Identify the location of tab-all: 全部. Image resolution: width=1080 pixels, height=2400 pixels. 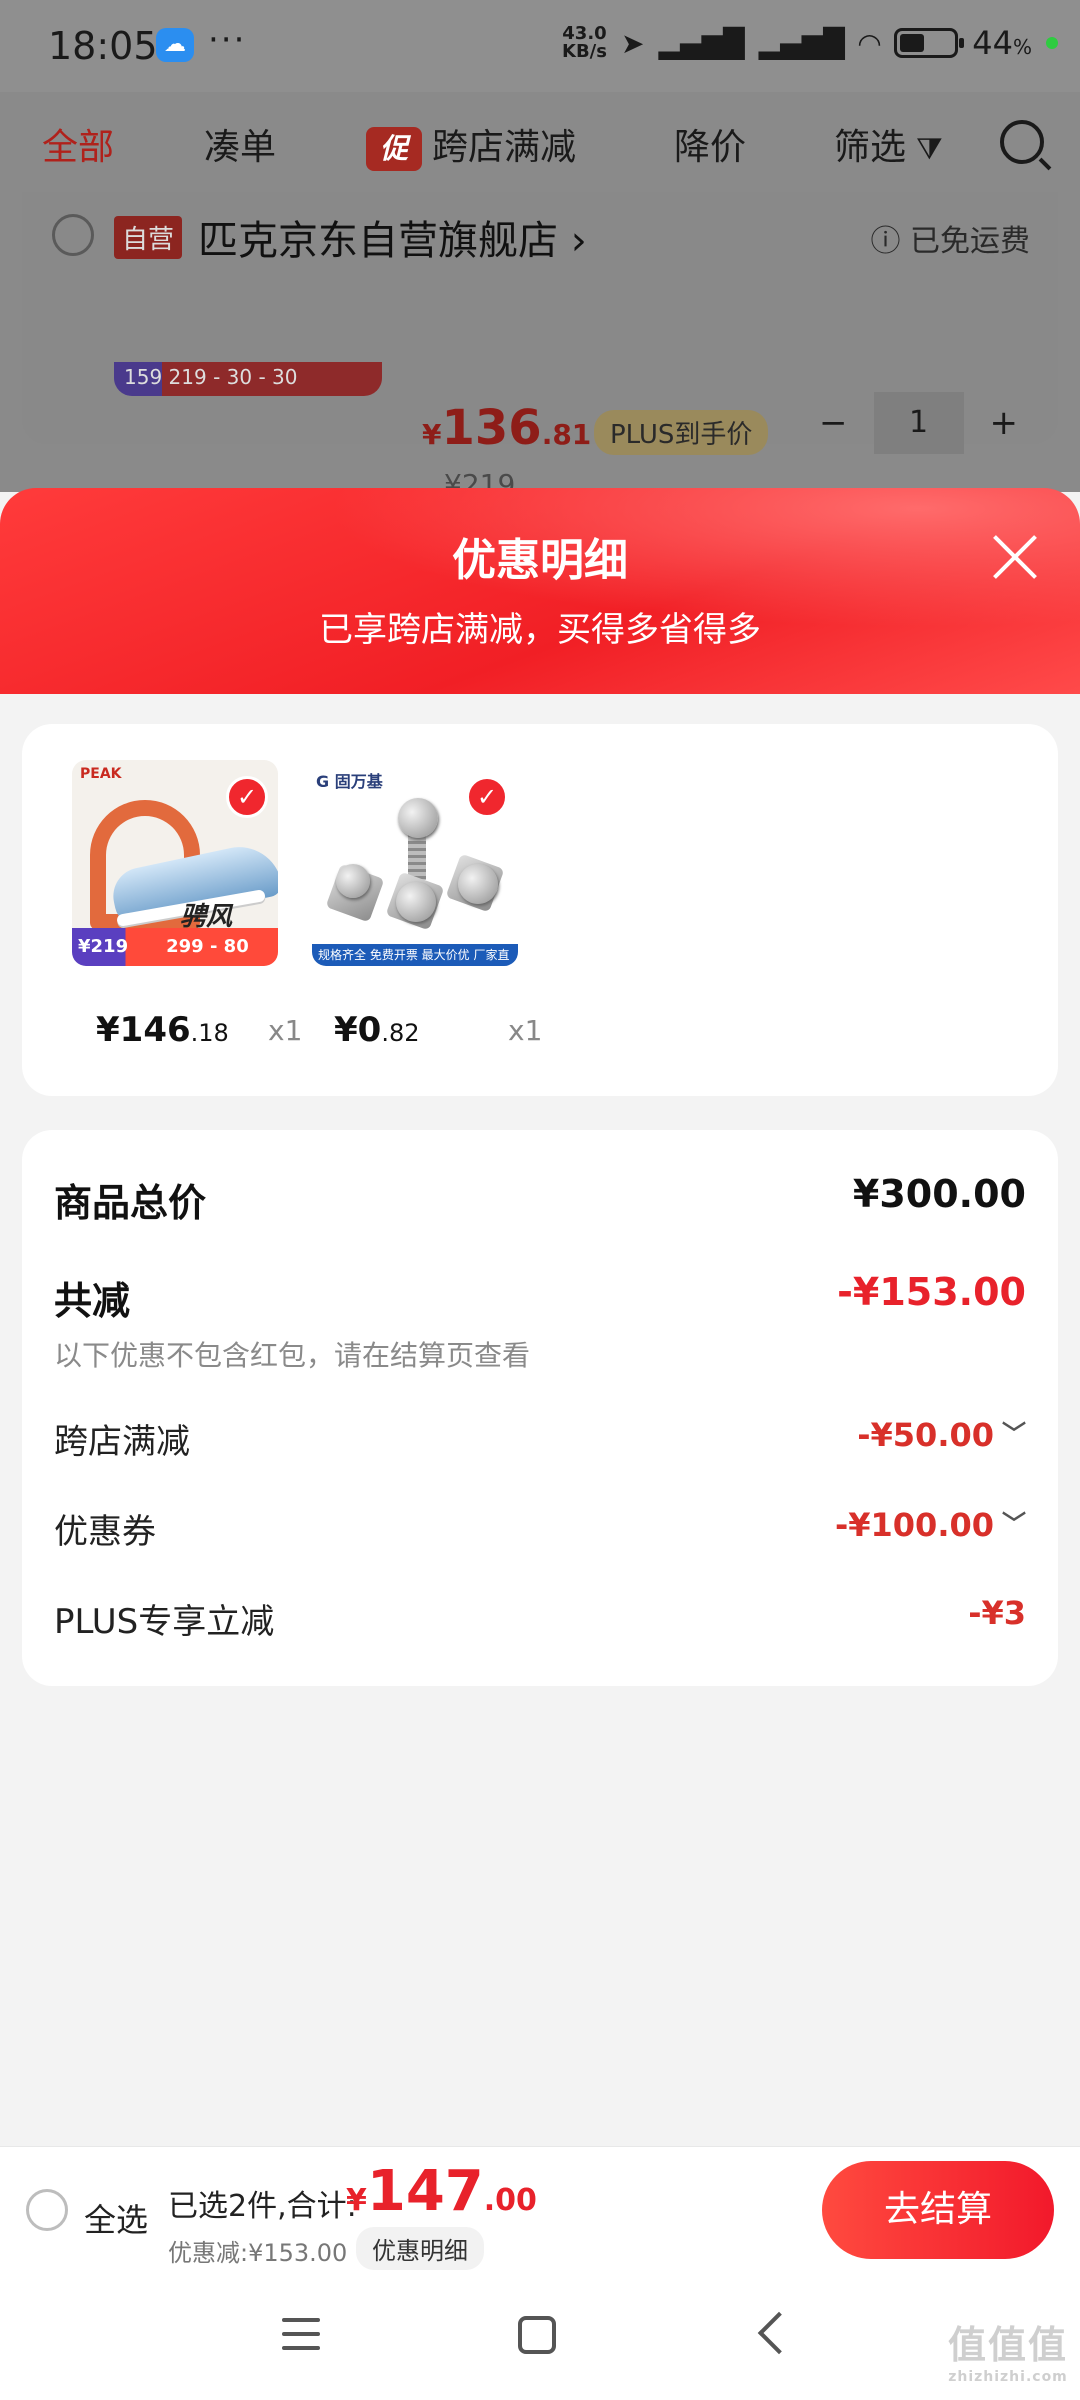
(78, 144).